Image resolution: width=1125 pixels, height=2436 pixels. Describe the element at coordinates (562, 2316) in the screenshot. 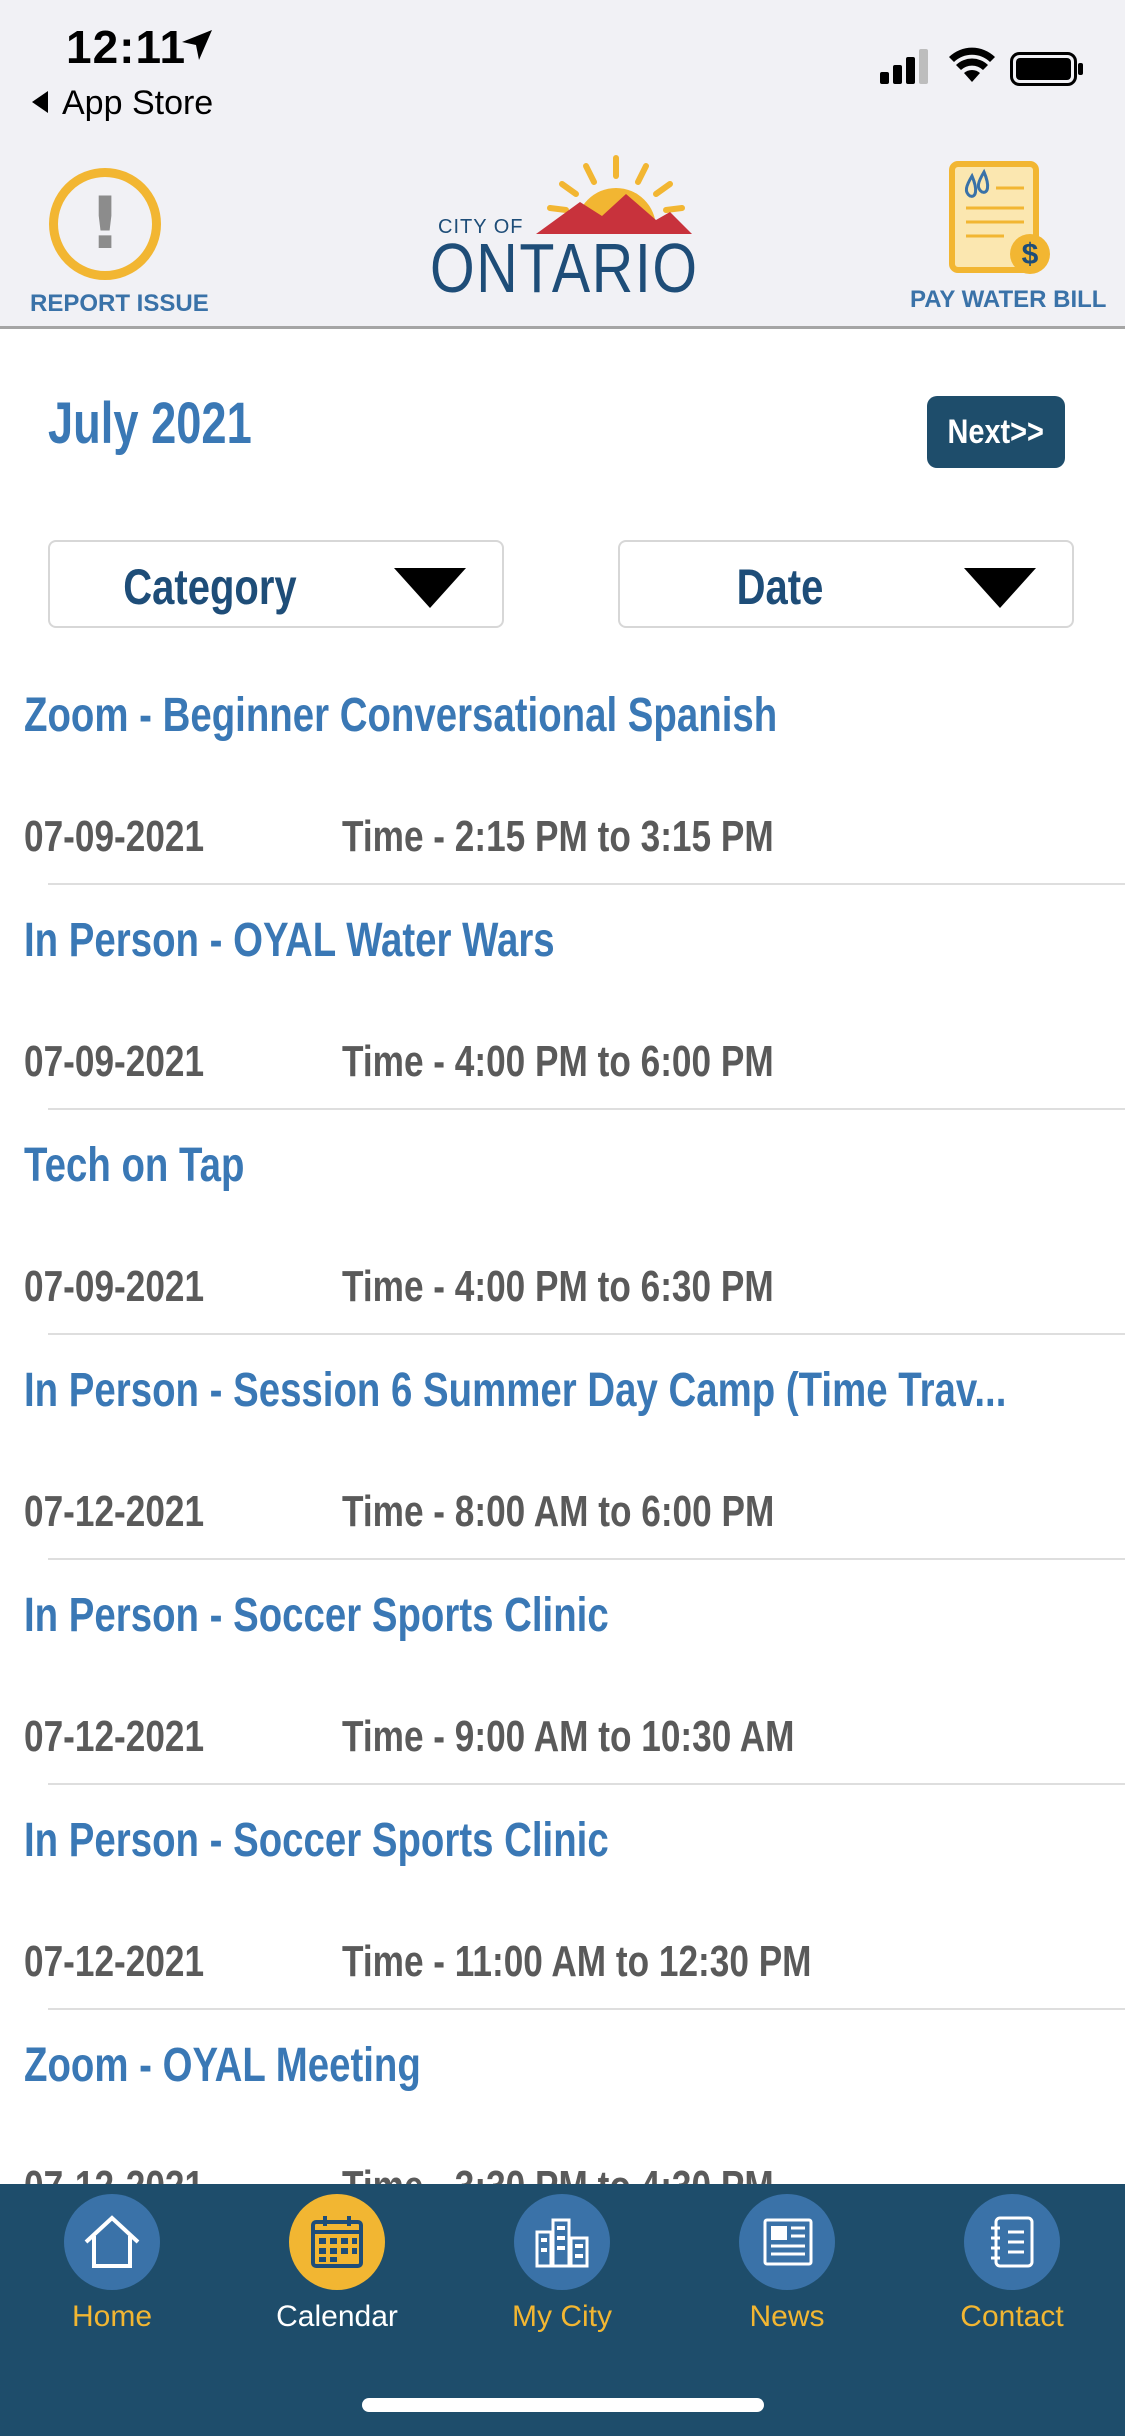

I see `tab-my-city-label: My City` at that location.